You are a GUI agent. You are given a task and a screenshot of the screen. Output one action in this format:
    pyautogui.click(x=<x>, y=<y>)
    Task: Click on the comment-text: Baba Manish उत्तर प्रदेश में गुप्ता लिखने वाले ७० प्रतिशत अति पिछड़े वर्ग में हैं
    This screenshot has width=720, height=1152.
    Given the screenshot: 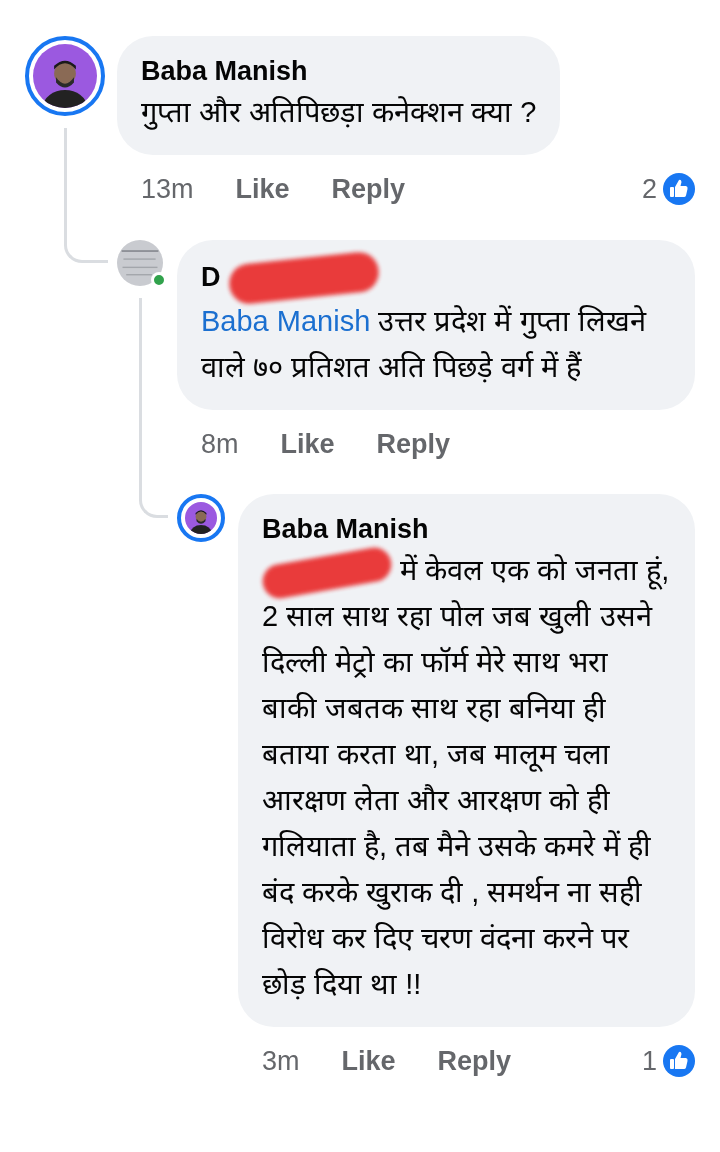 What is the action you would take?
    pyautogui.click(x=424, y=344)
    